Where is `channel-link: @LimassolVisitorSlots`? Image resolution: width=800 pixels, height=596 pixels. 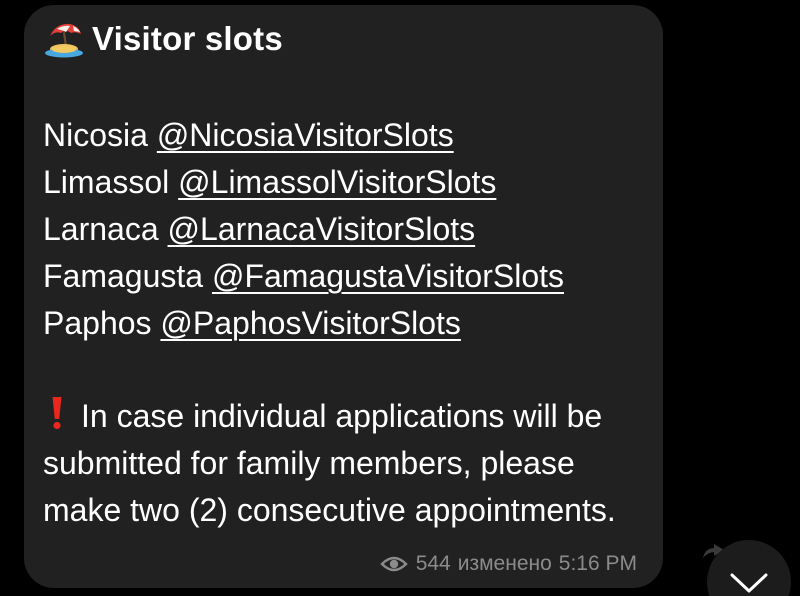
channel-link: @LimassolVisitorSlots is located at coordinates (337, 182).